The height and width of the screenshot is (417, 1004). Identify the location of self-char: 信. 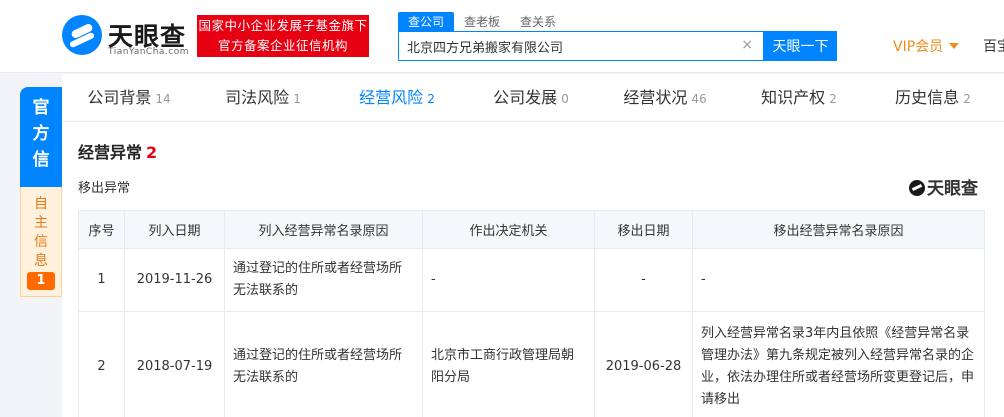
(41, 242).